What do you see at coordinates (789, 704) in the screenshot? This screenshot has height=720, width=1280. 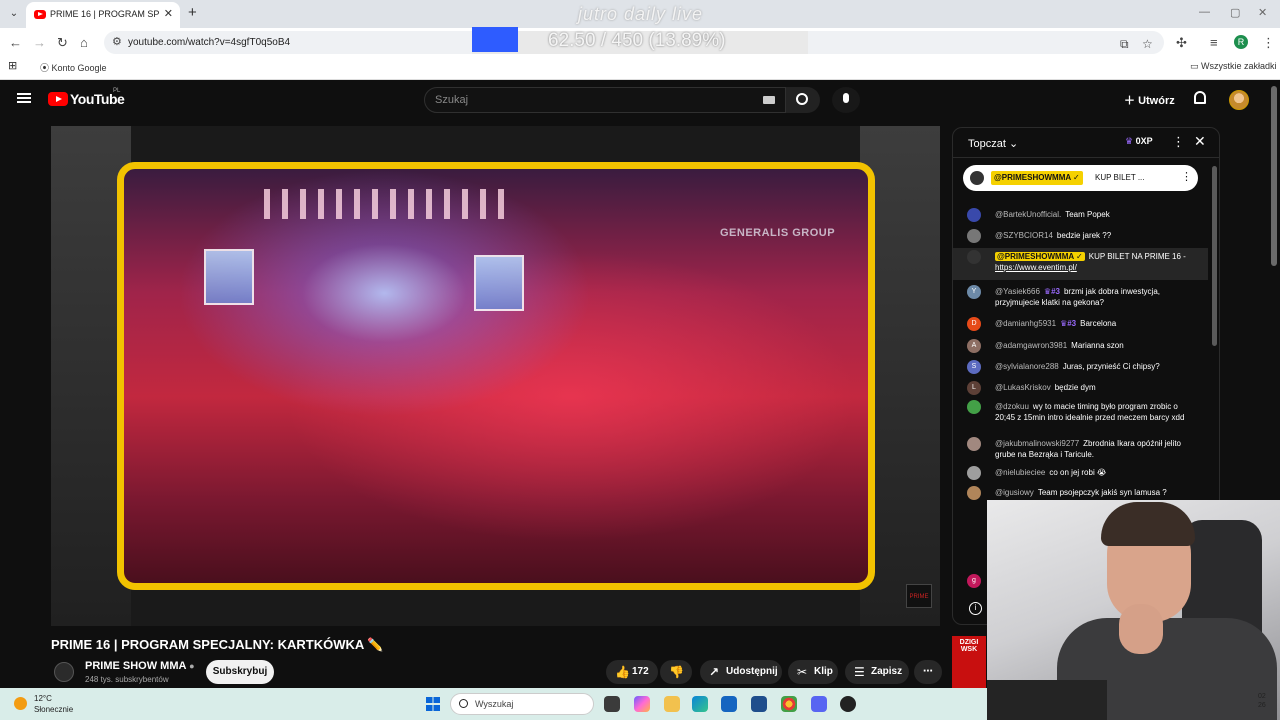 I see `chrome-icon` at bounding box center [789, 704].